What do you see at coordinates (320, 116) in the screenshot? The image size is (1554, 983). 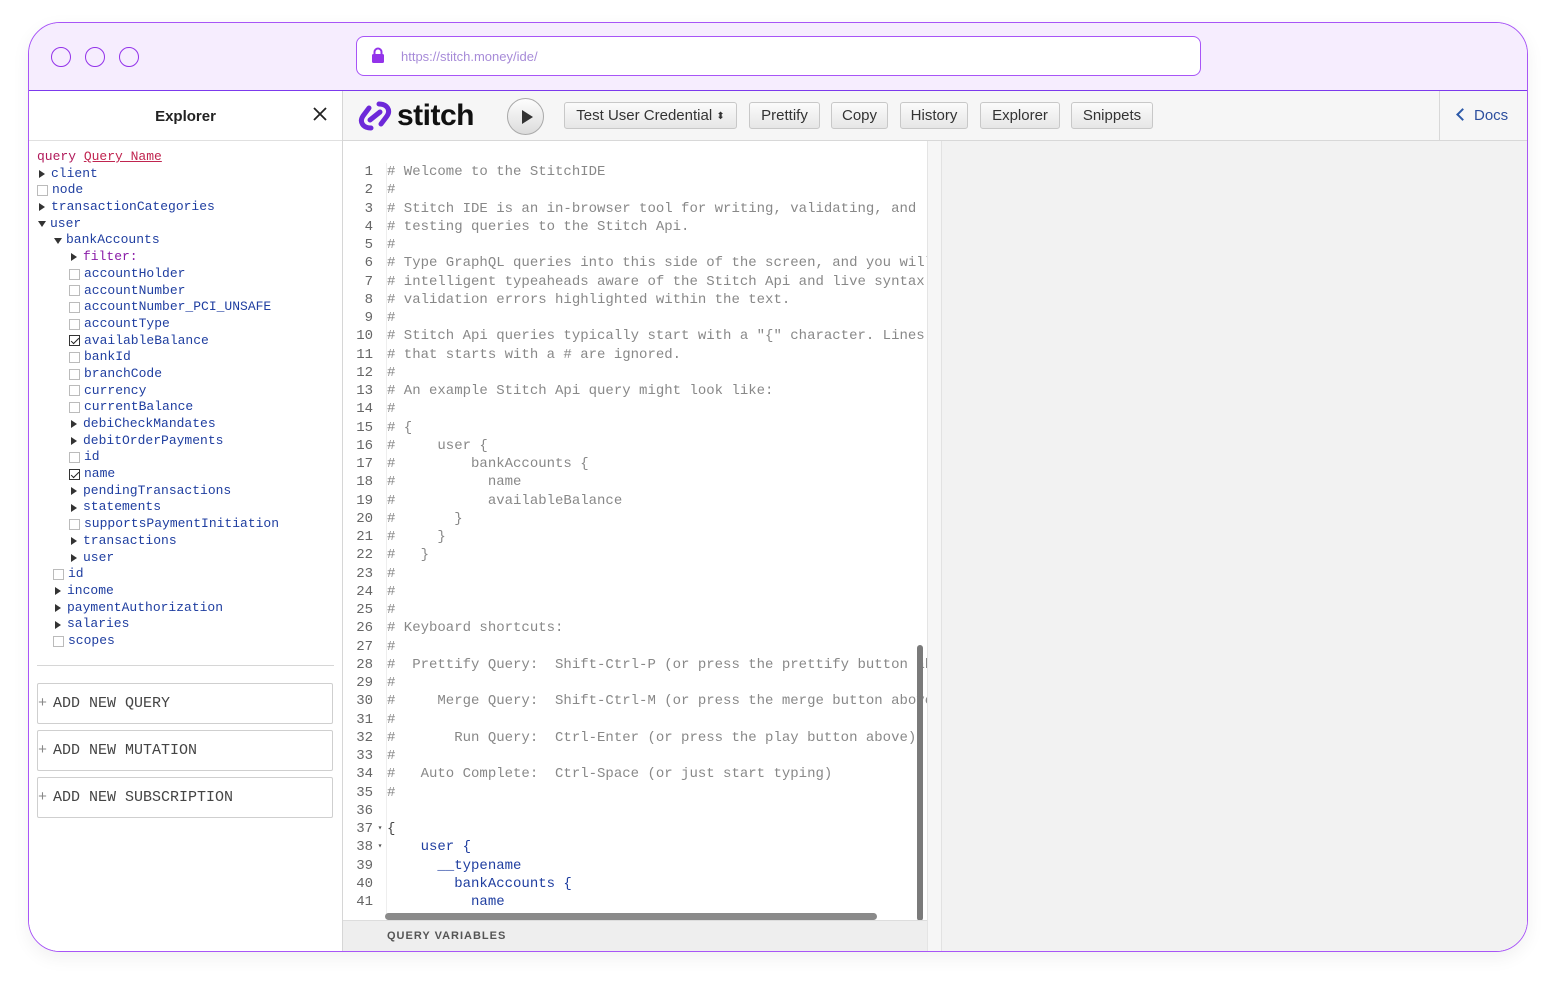 I see `close-icon` at bounding box center [320, 116].